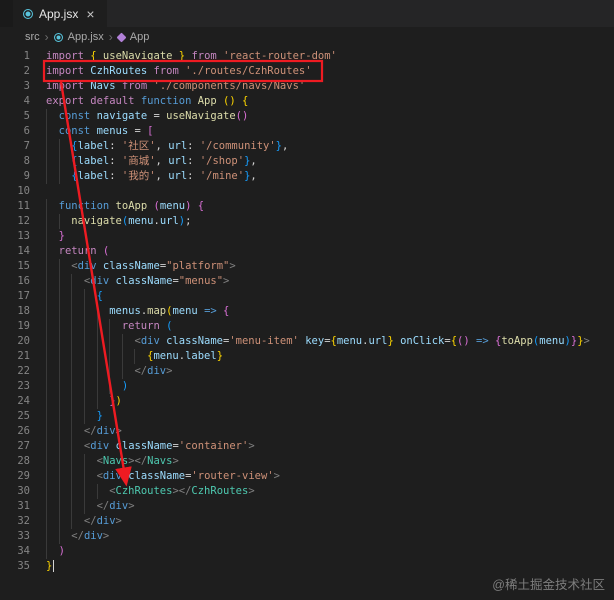 The height and width of the screenshot is (600, 614). Describe the element at coordinates (15, 161) in the screenshot. I see `line-number: 8` at that location.